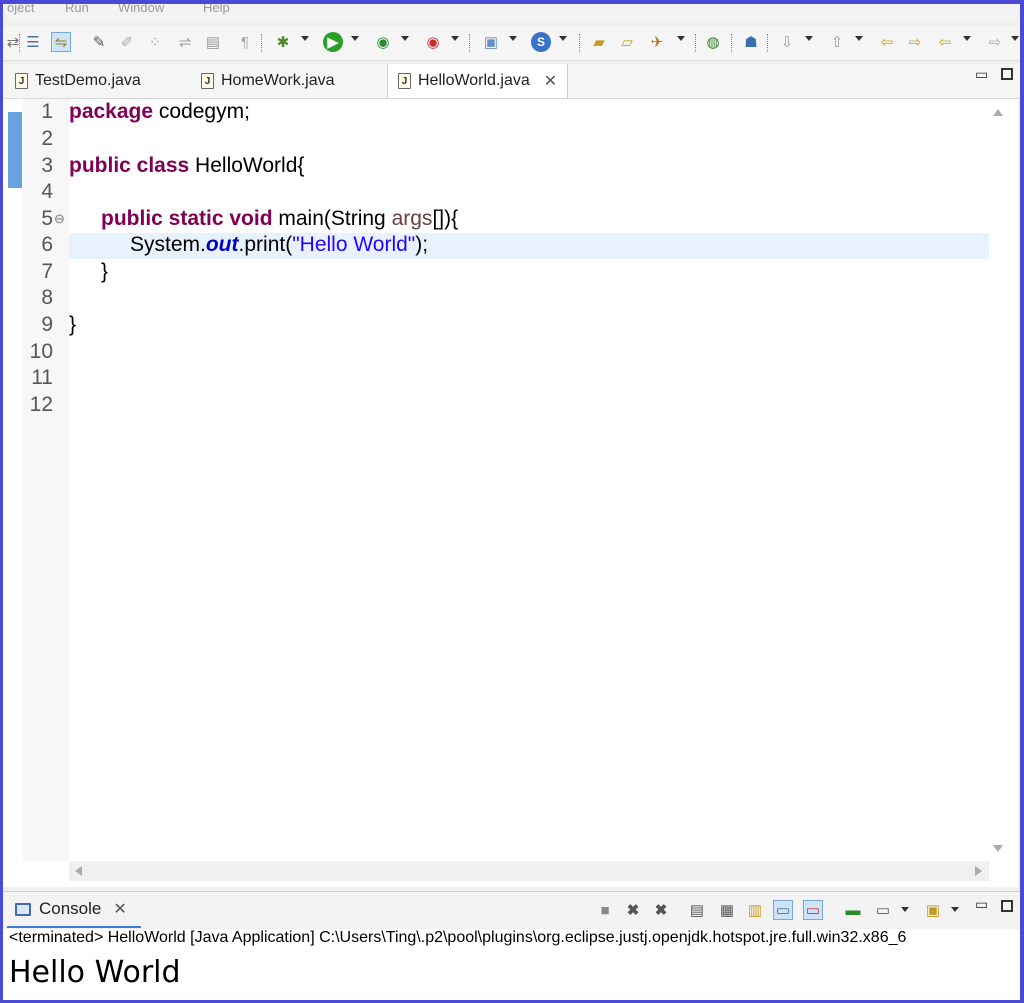 Image resolution: width=1024 pixels, height=1003 pixels. What do you see at coordinates (47, 244) in the screenshot?
I see `line-number: 6` at bounding box center [47, 244].